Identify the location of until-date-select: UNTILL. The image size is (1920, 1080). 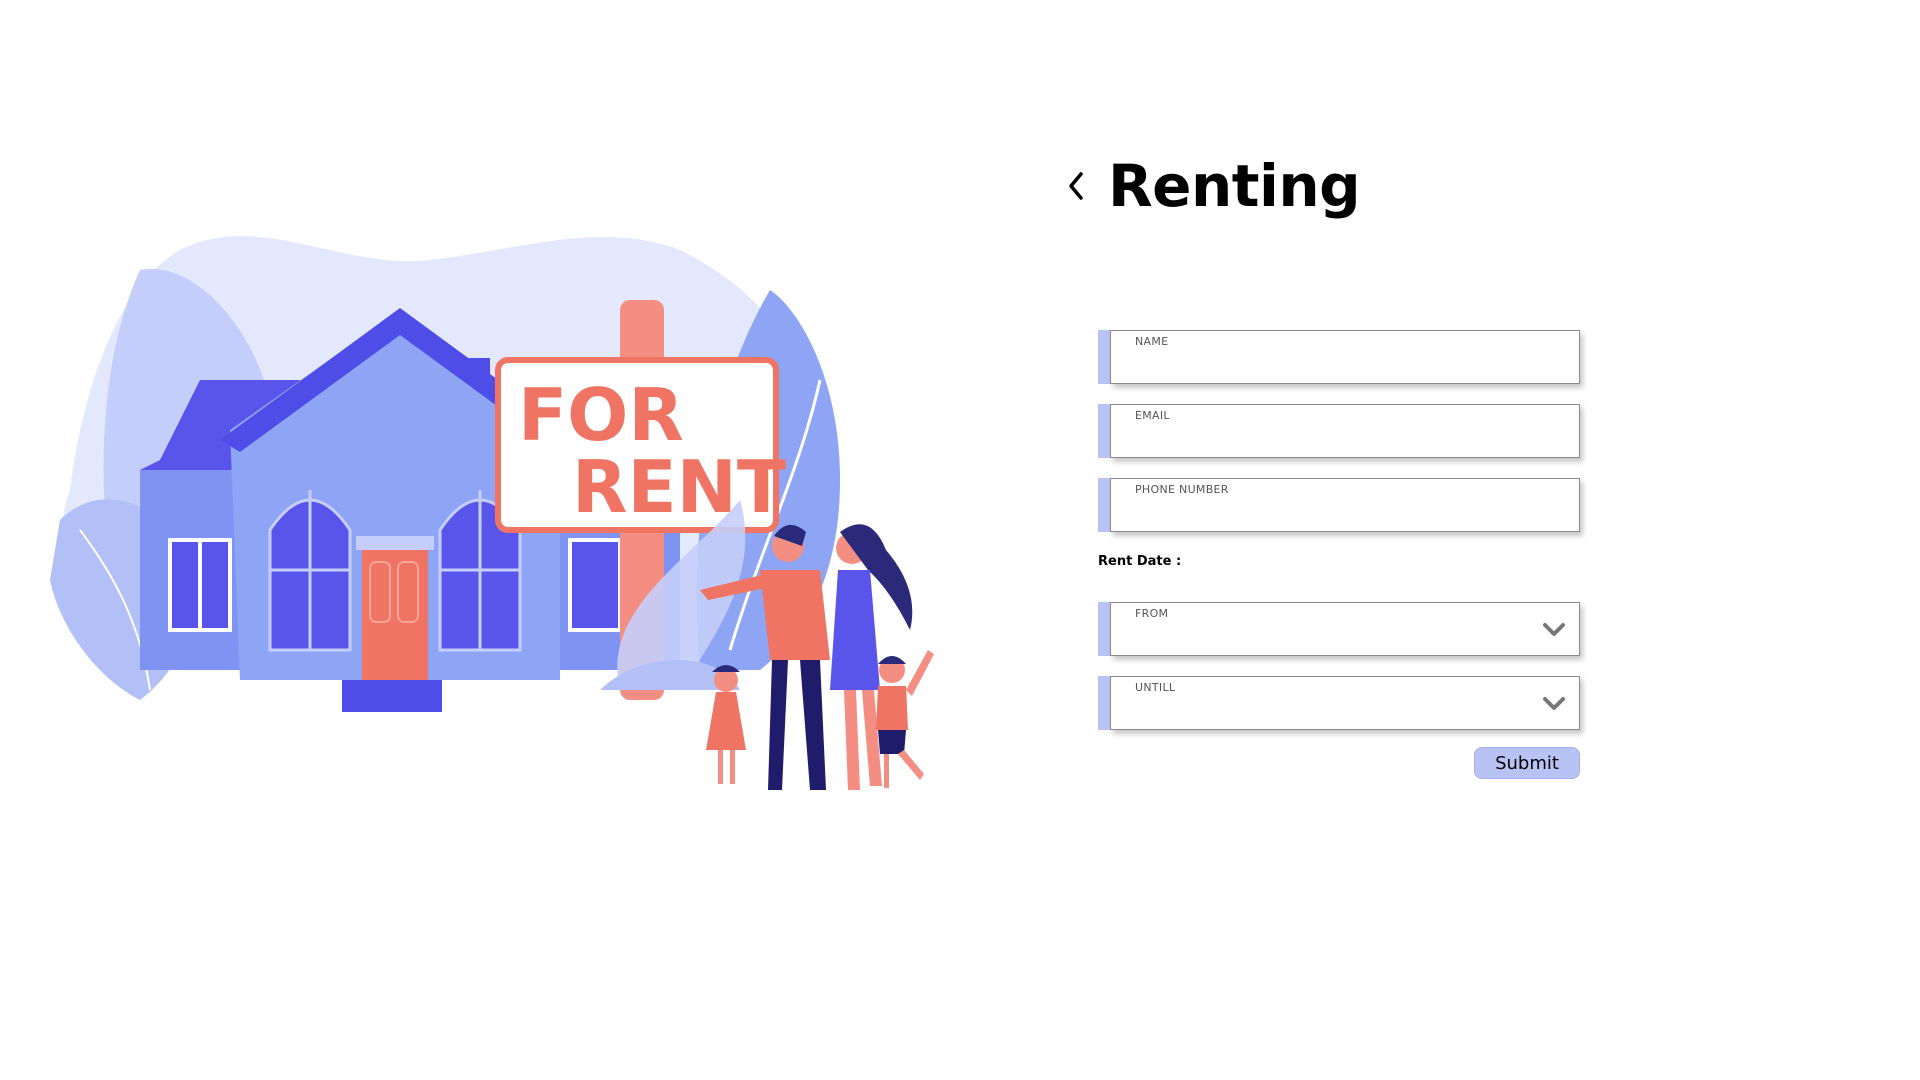
(1339, 703).